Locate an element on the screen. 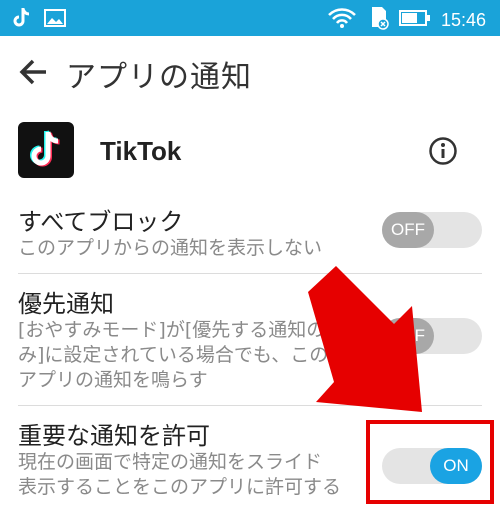 The image size is (500, 532). setting-description: み]に設定されている場合でも、この is located at coordinates (173, 355).